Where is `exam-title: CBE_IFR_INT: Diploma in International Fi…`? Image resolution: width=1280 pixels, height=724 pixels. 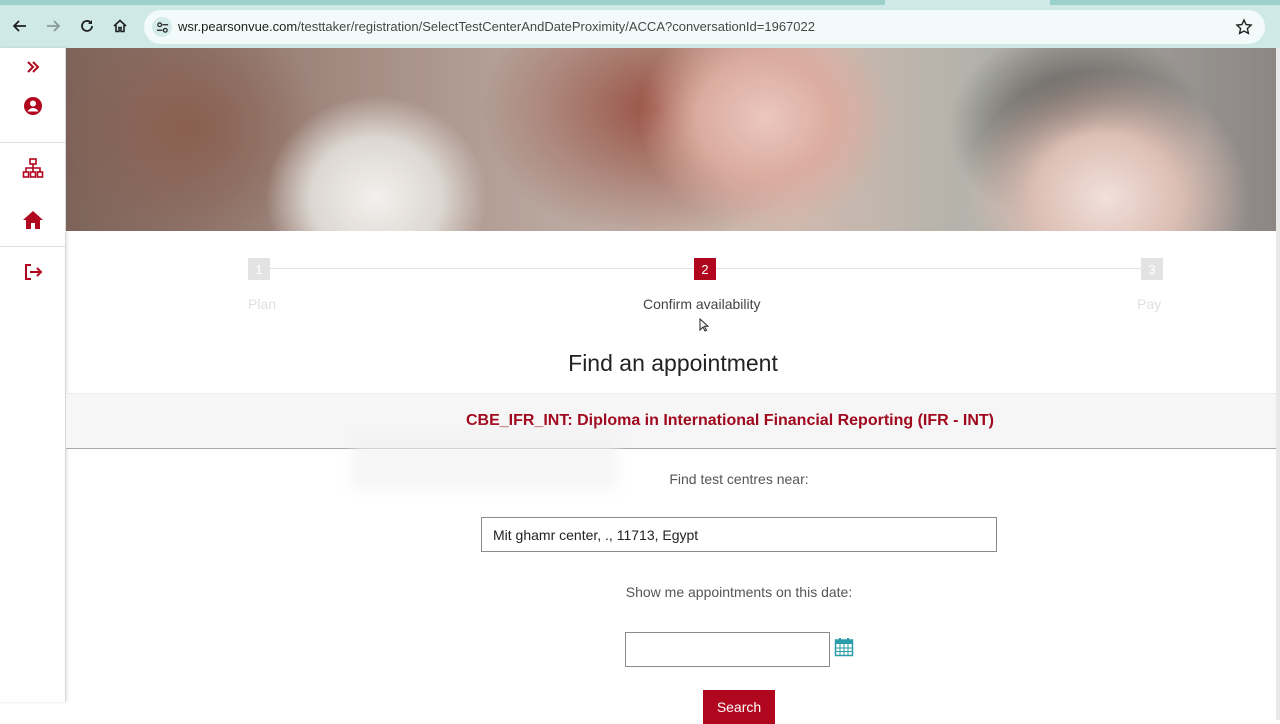
exam-title: CBE_IFR_INT: Diploma in International Fi… is located at coordinates (729, 420).